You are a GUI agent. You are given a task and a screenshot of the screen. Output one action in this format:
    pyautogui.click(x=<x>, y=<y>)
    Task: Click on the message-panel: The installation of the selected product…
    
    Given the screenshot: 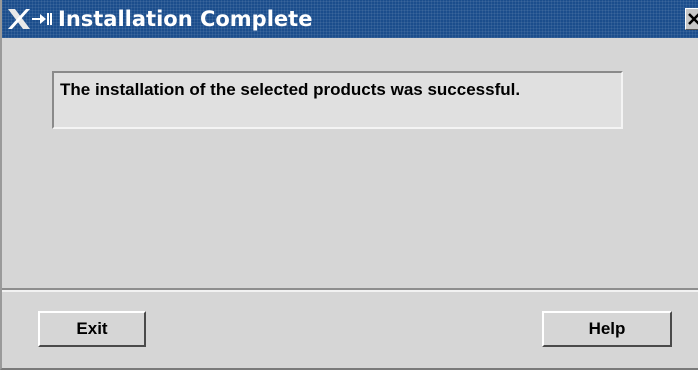 What is the action you would take?
    pyautogui.click(x=337, y=100)
    